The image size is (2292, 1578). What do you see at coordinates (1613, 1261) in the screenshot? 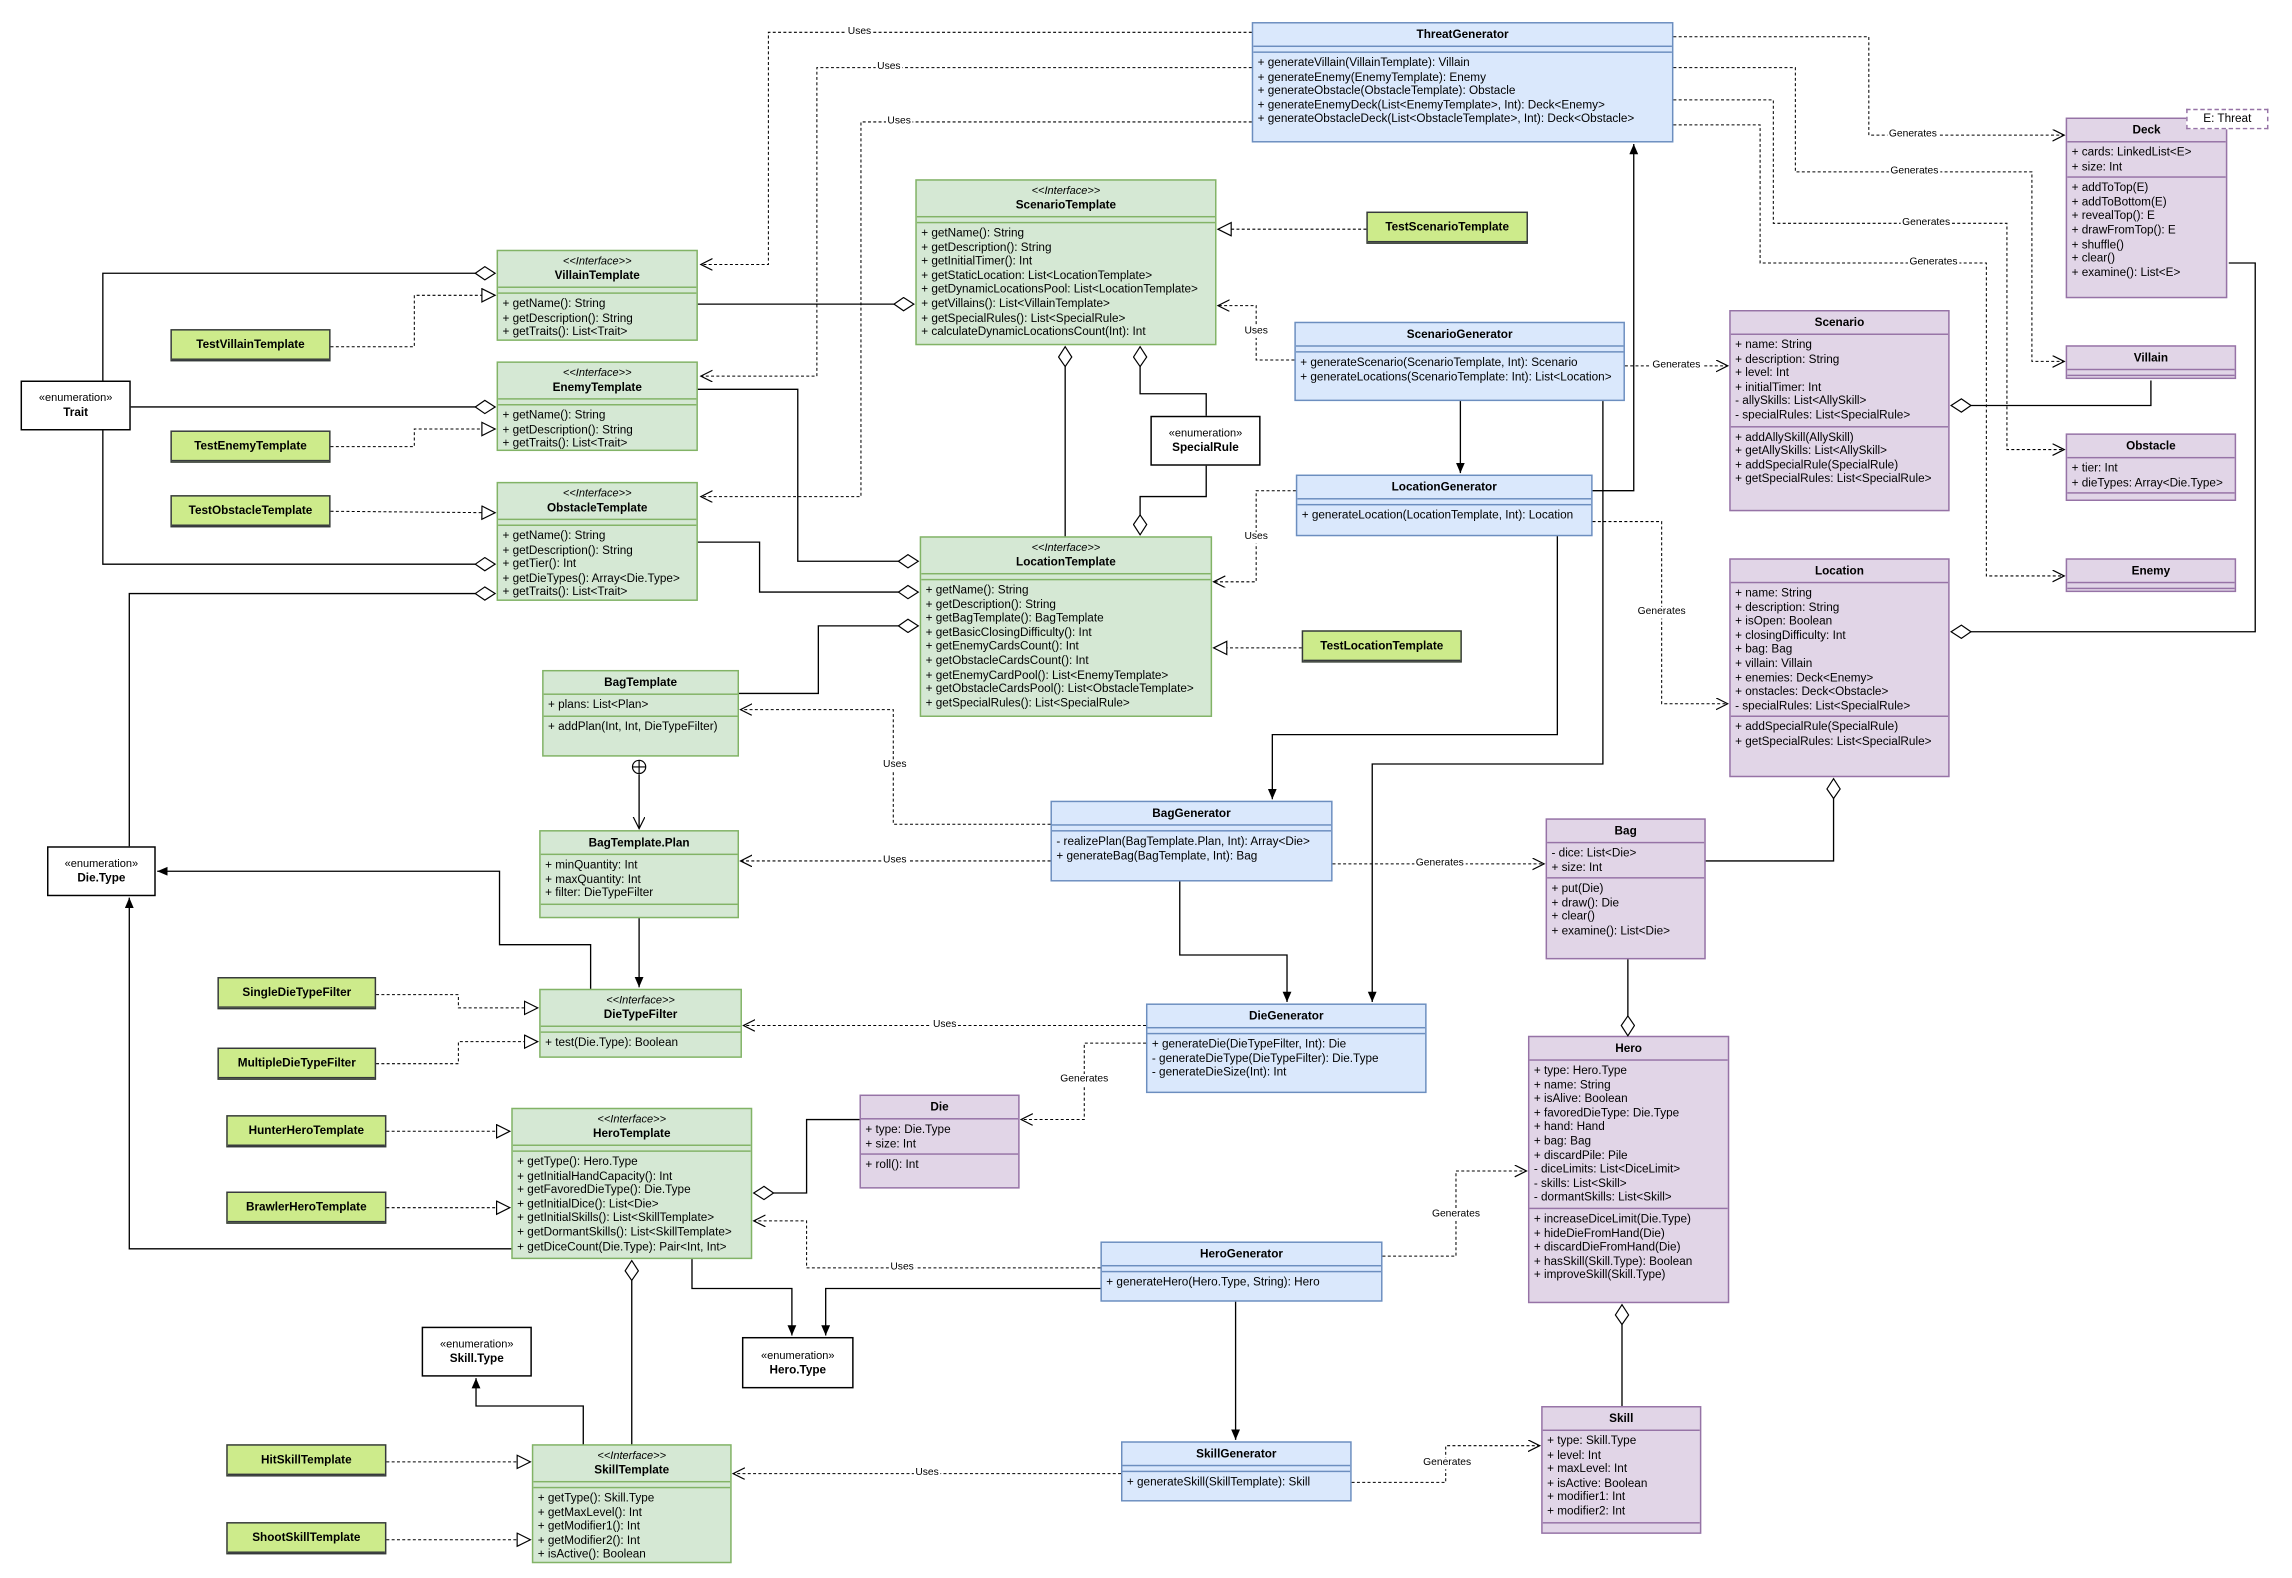
I see `method: + hasSkill(Skill.Type): Boolean` at bounding box center [1613, 1261].